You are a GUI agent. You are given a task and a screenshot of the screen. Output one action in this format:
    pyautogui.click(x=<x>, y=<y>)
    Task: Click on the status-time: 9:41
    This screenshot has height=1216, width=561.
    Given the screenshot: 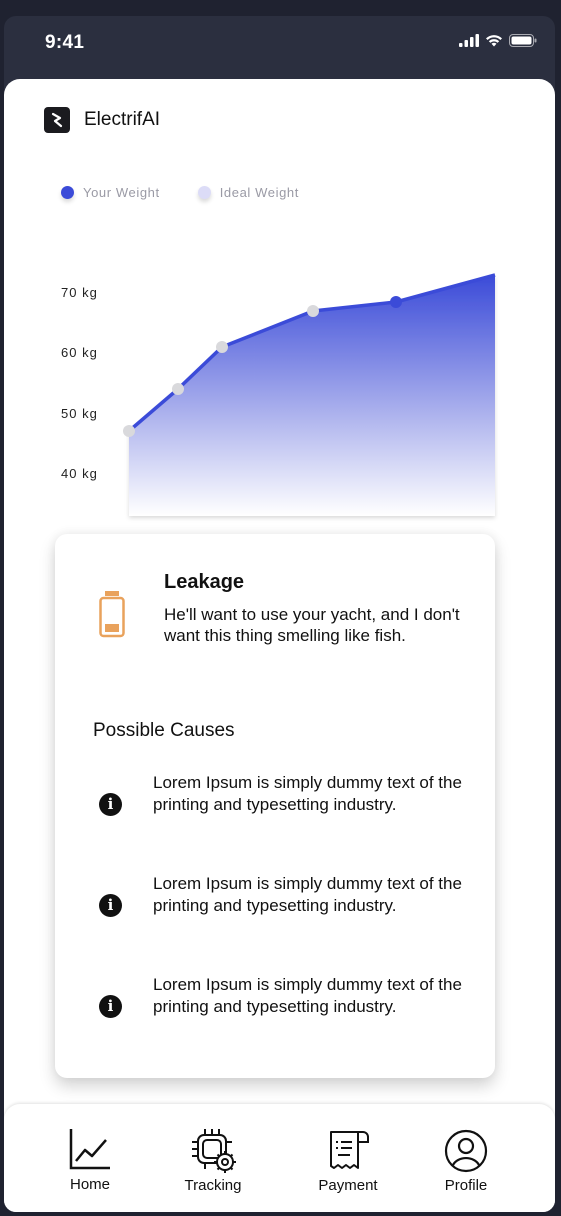 What is the action you would take?
    pyautogui.click(x=65, y=42)
    